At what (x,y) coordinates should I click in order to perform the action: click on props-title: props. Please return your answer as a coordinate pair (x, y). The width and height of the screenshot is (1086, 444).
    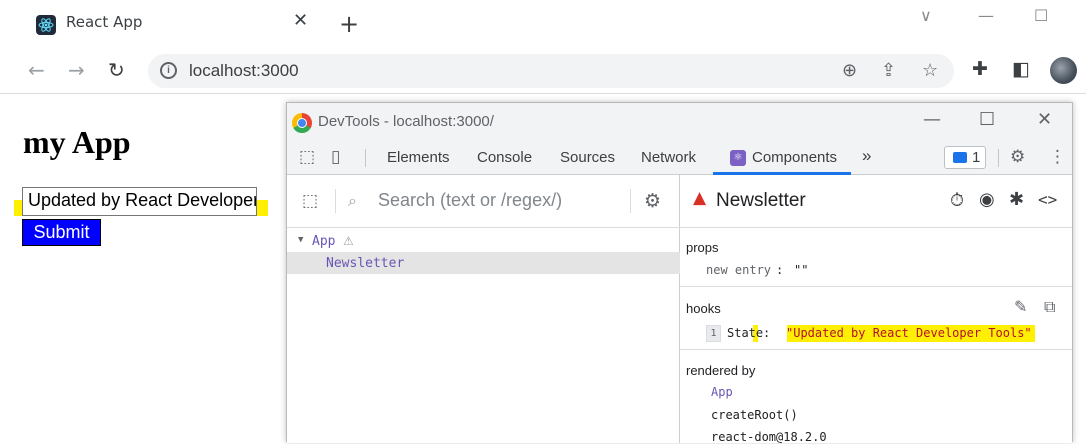
    Looking at the image, I should click on (702, 247).